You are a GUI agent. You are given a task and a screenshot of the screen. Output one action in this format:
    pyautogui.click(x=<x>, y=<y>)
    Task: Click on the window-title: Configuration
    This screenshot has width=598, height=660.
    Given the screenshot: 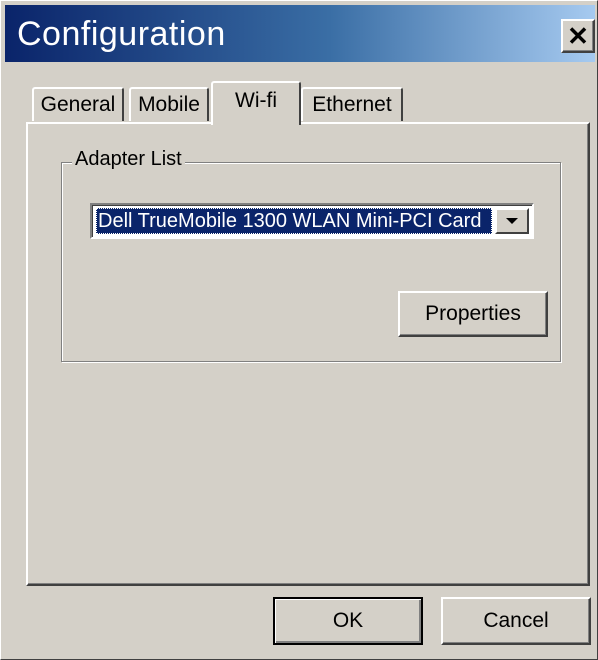 What is the action you would take?
    pyautogui.click(x=121, y=34)
    